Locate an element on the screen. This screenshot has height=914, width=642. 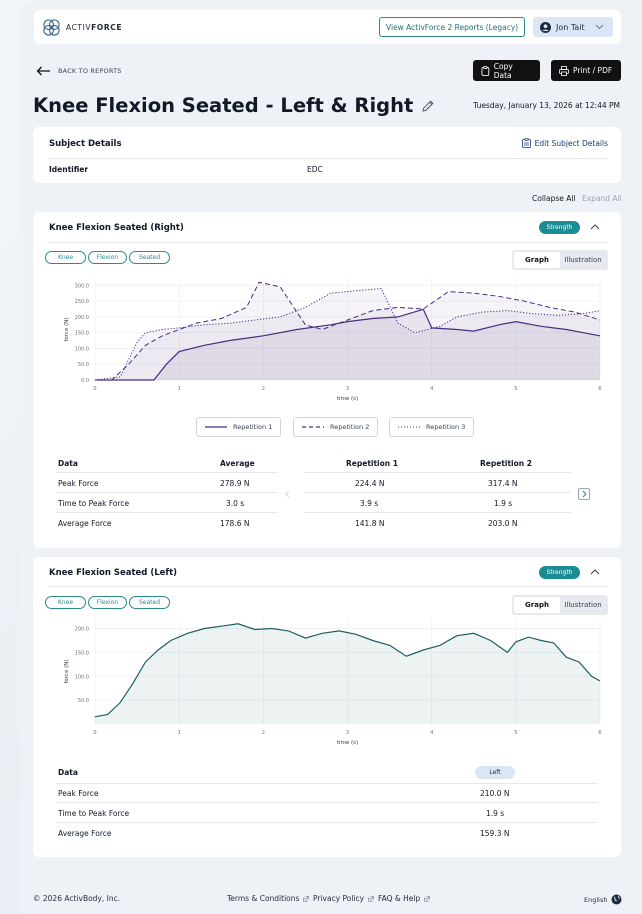
print-pdf-button: Print / PDF is located at coordinates (586, 70).